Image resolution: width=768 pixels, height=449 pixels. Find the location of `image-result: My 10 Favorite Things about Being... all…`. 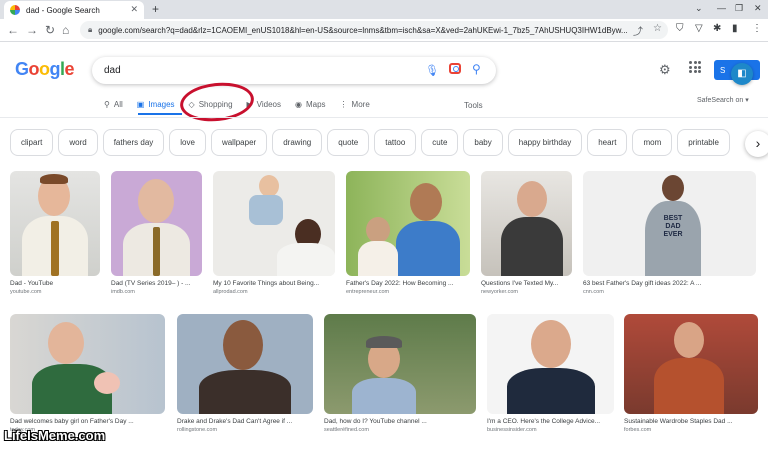

image-result: My 10 Favorite Things about Being... all… is located at coordinates (274, 233).